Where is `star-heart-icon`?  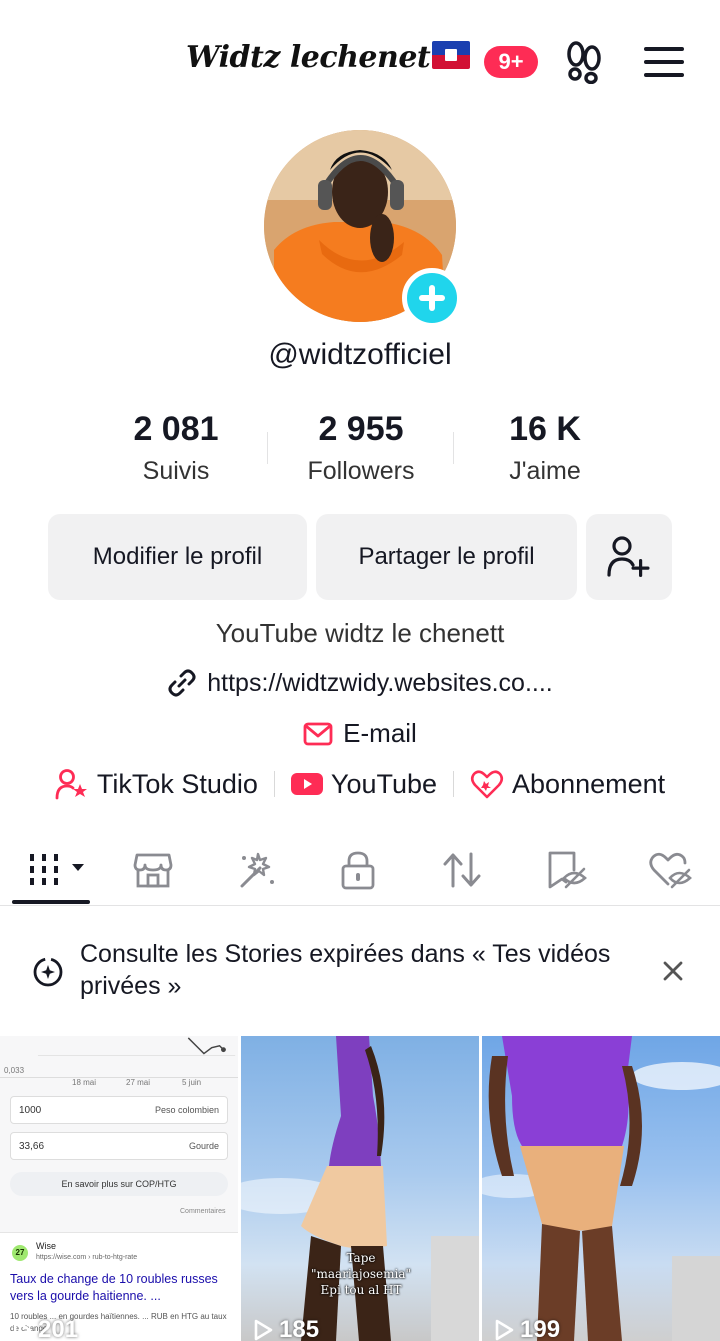
star-heart-icon is located at coordinates (487, 784).